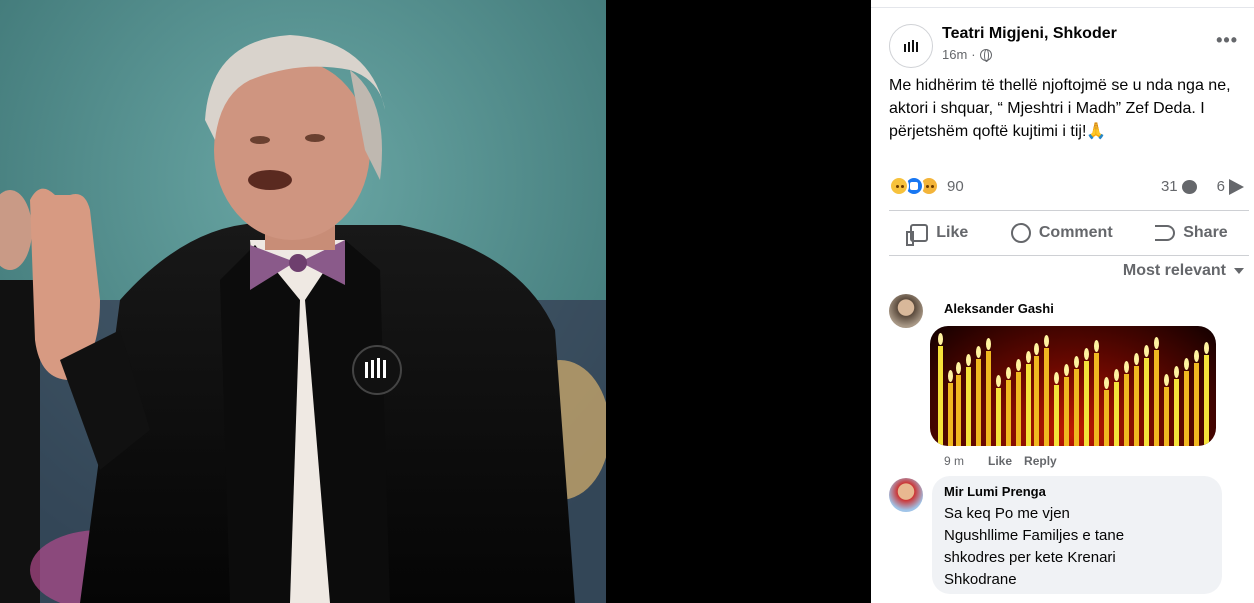  I want to click on sad-reaction-icon, so click(899, 186).